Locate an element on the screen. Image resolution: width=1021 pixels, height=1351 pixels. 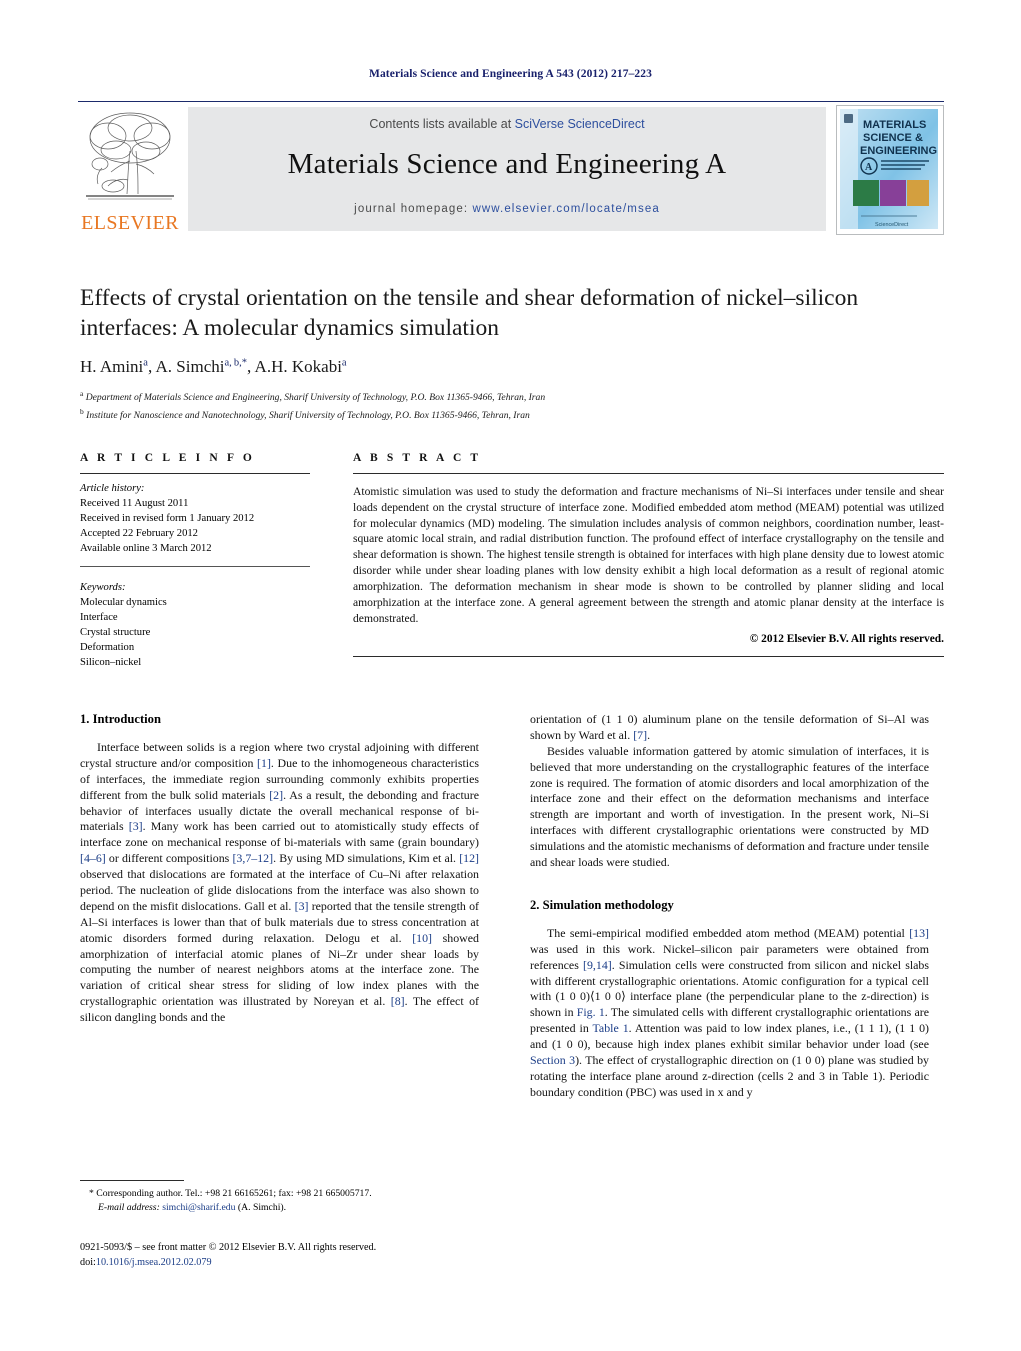
section-heading-introduction: 1. Introduction is located at coordinates (120, 719).